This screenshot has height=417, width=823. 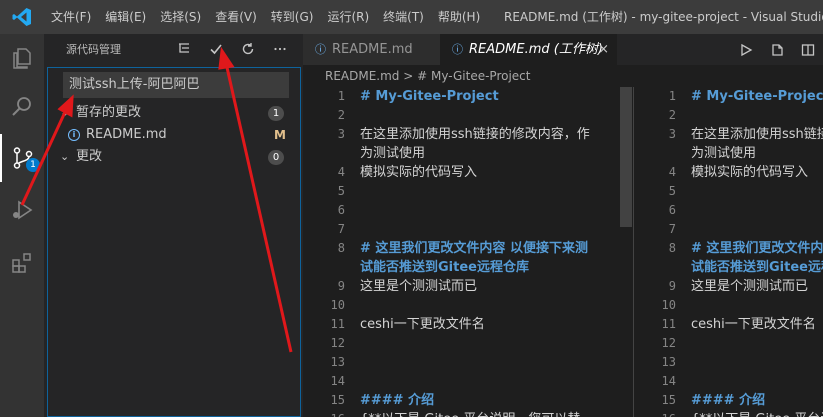 What do you see at coordinates (280, 49) in the screenshot?
I see `more-actions-button` at bounding box center [280, 49].